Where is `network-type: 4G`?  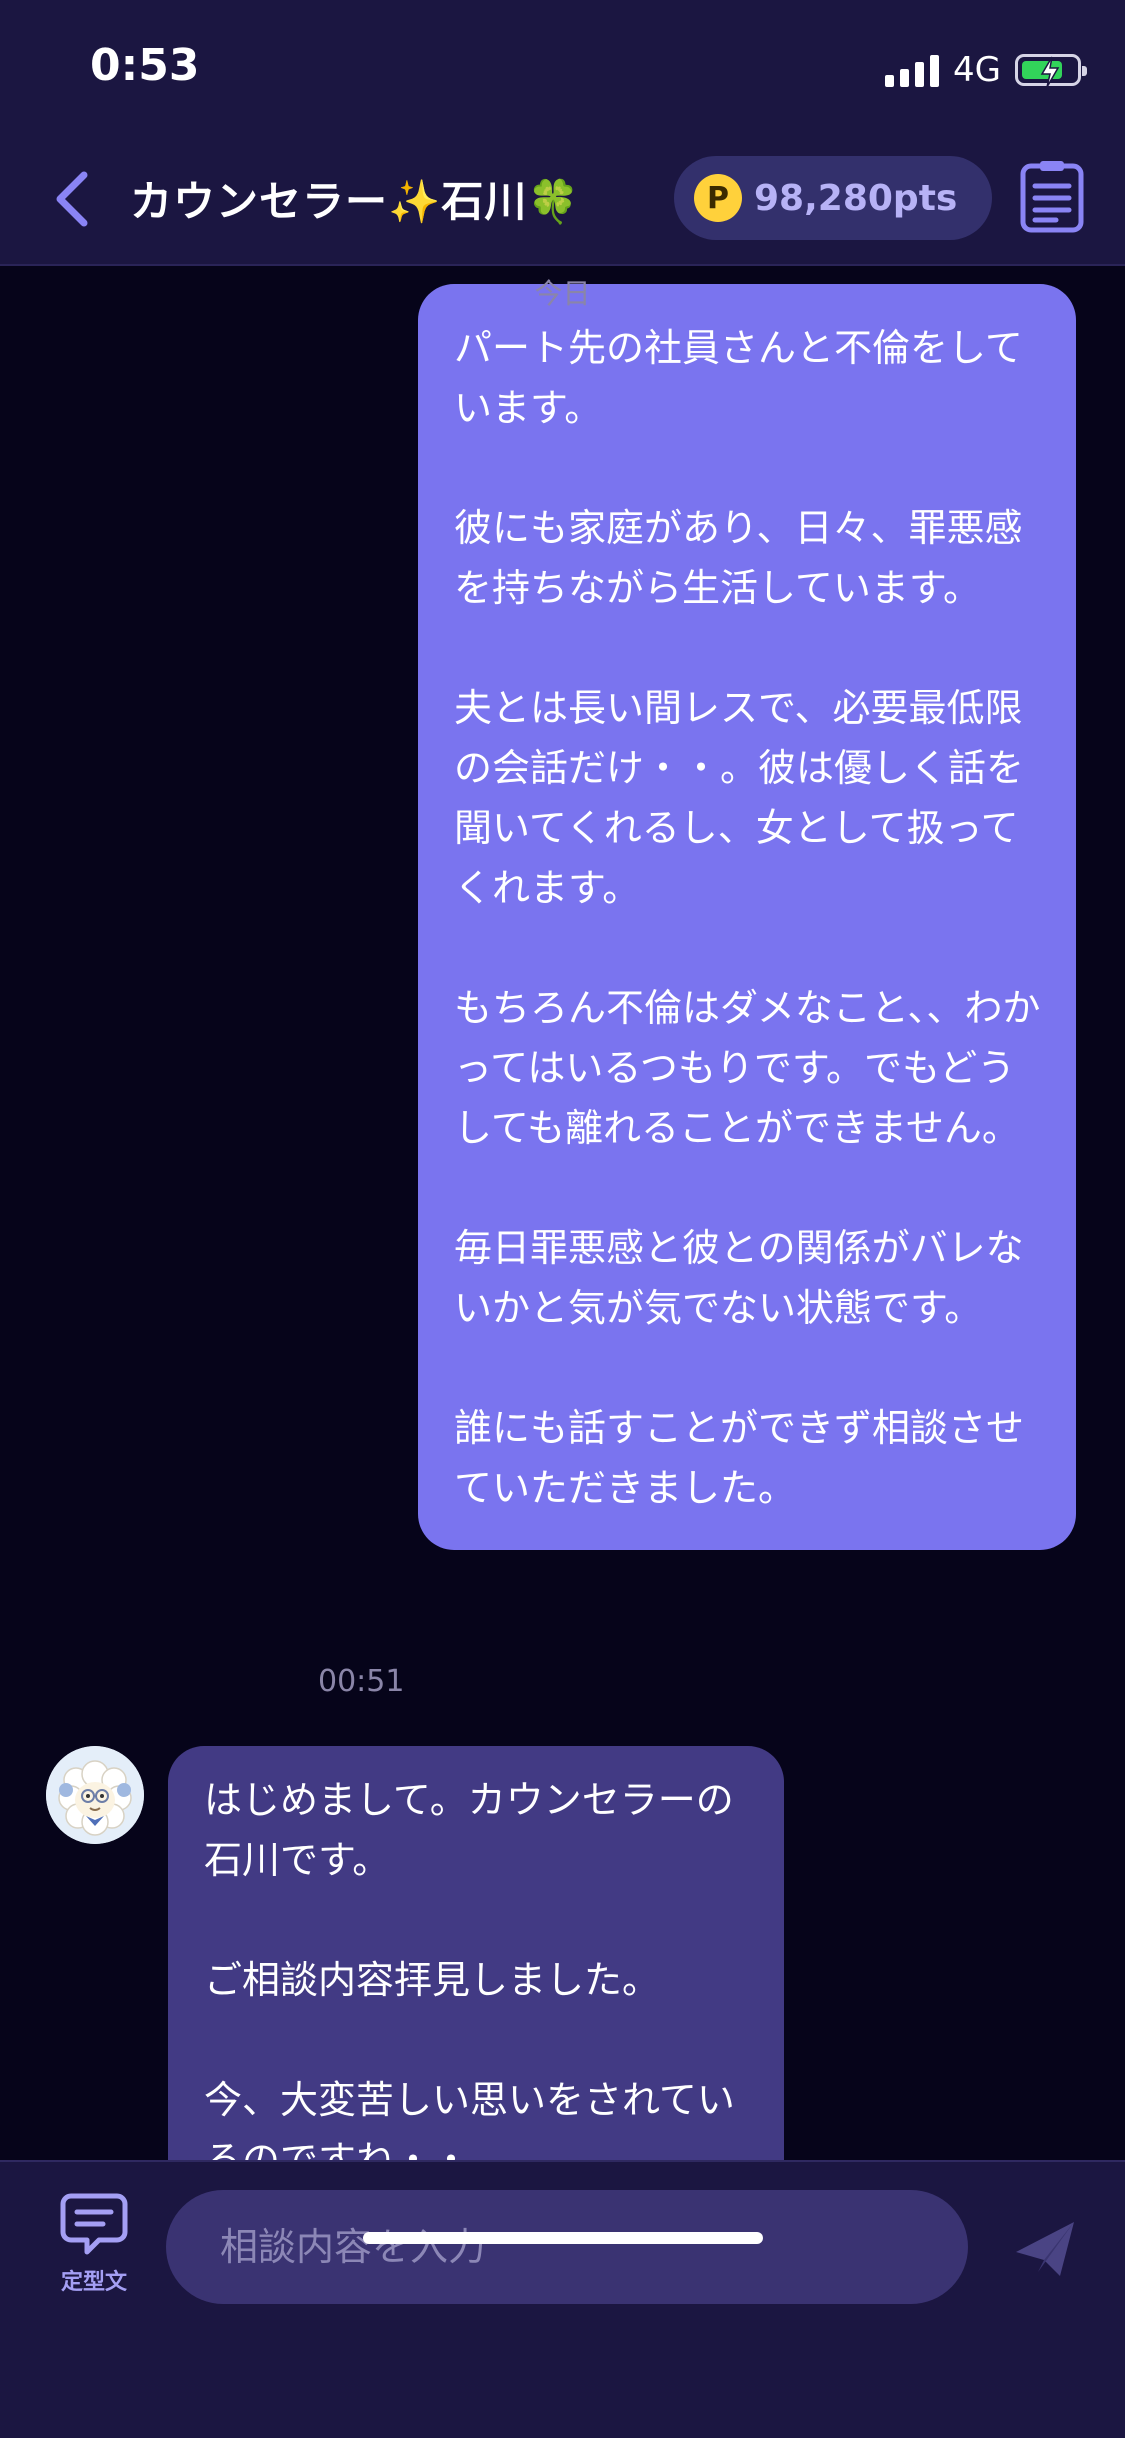 network-type: 4G is located at coordinates (977, 70).